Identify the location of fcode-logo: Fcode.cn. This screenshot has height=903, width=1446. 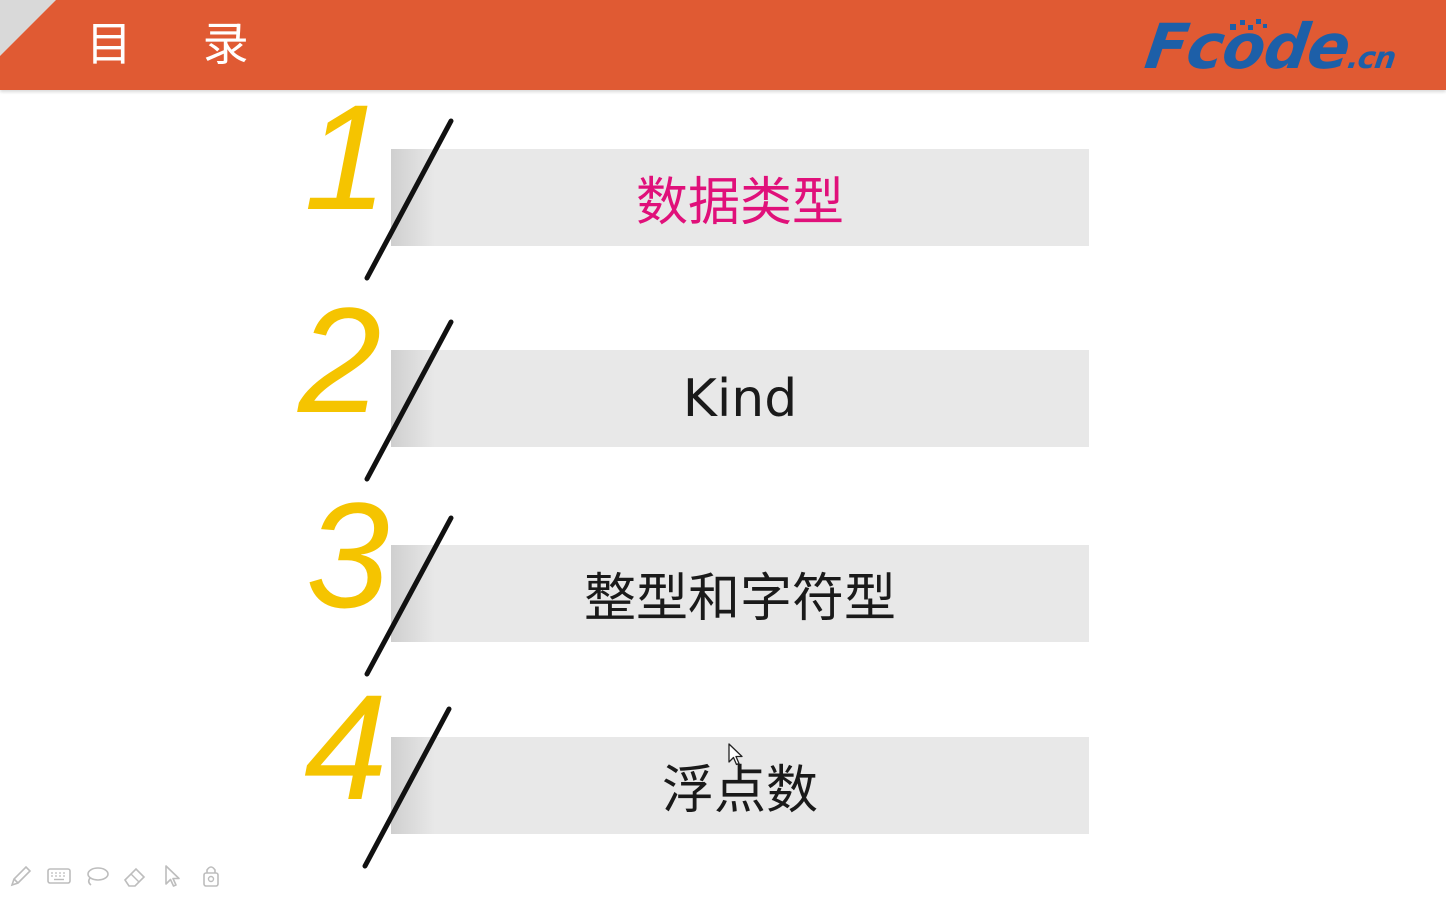
(1289, 46).